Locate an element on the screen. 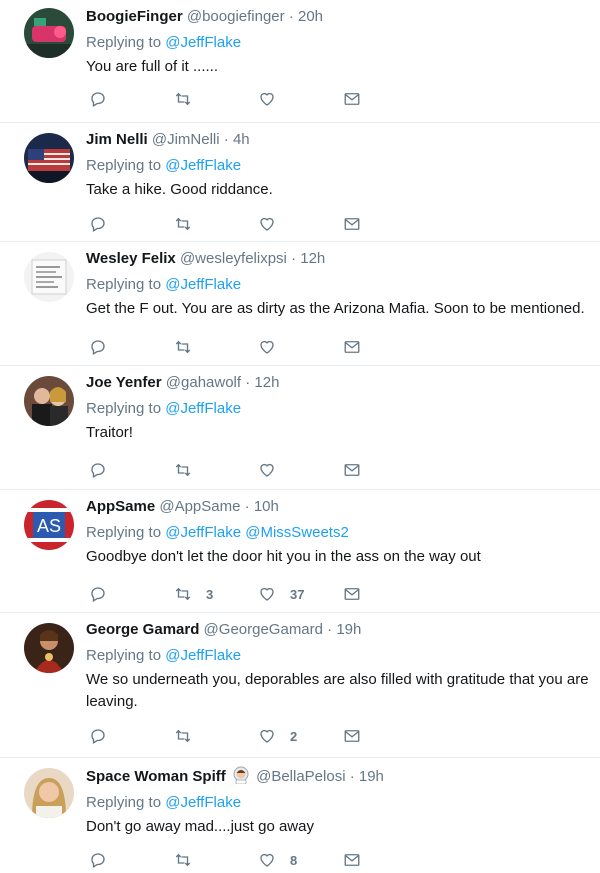 The width and height of the screenshot is (600, 873). tweet-text: Traitor! is located at coordinates (109, 432).